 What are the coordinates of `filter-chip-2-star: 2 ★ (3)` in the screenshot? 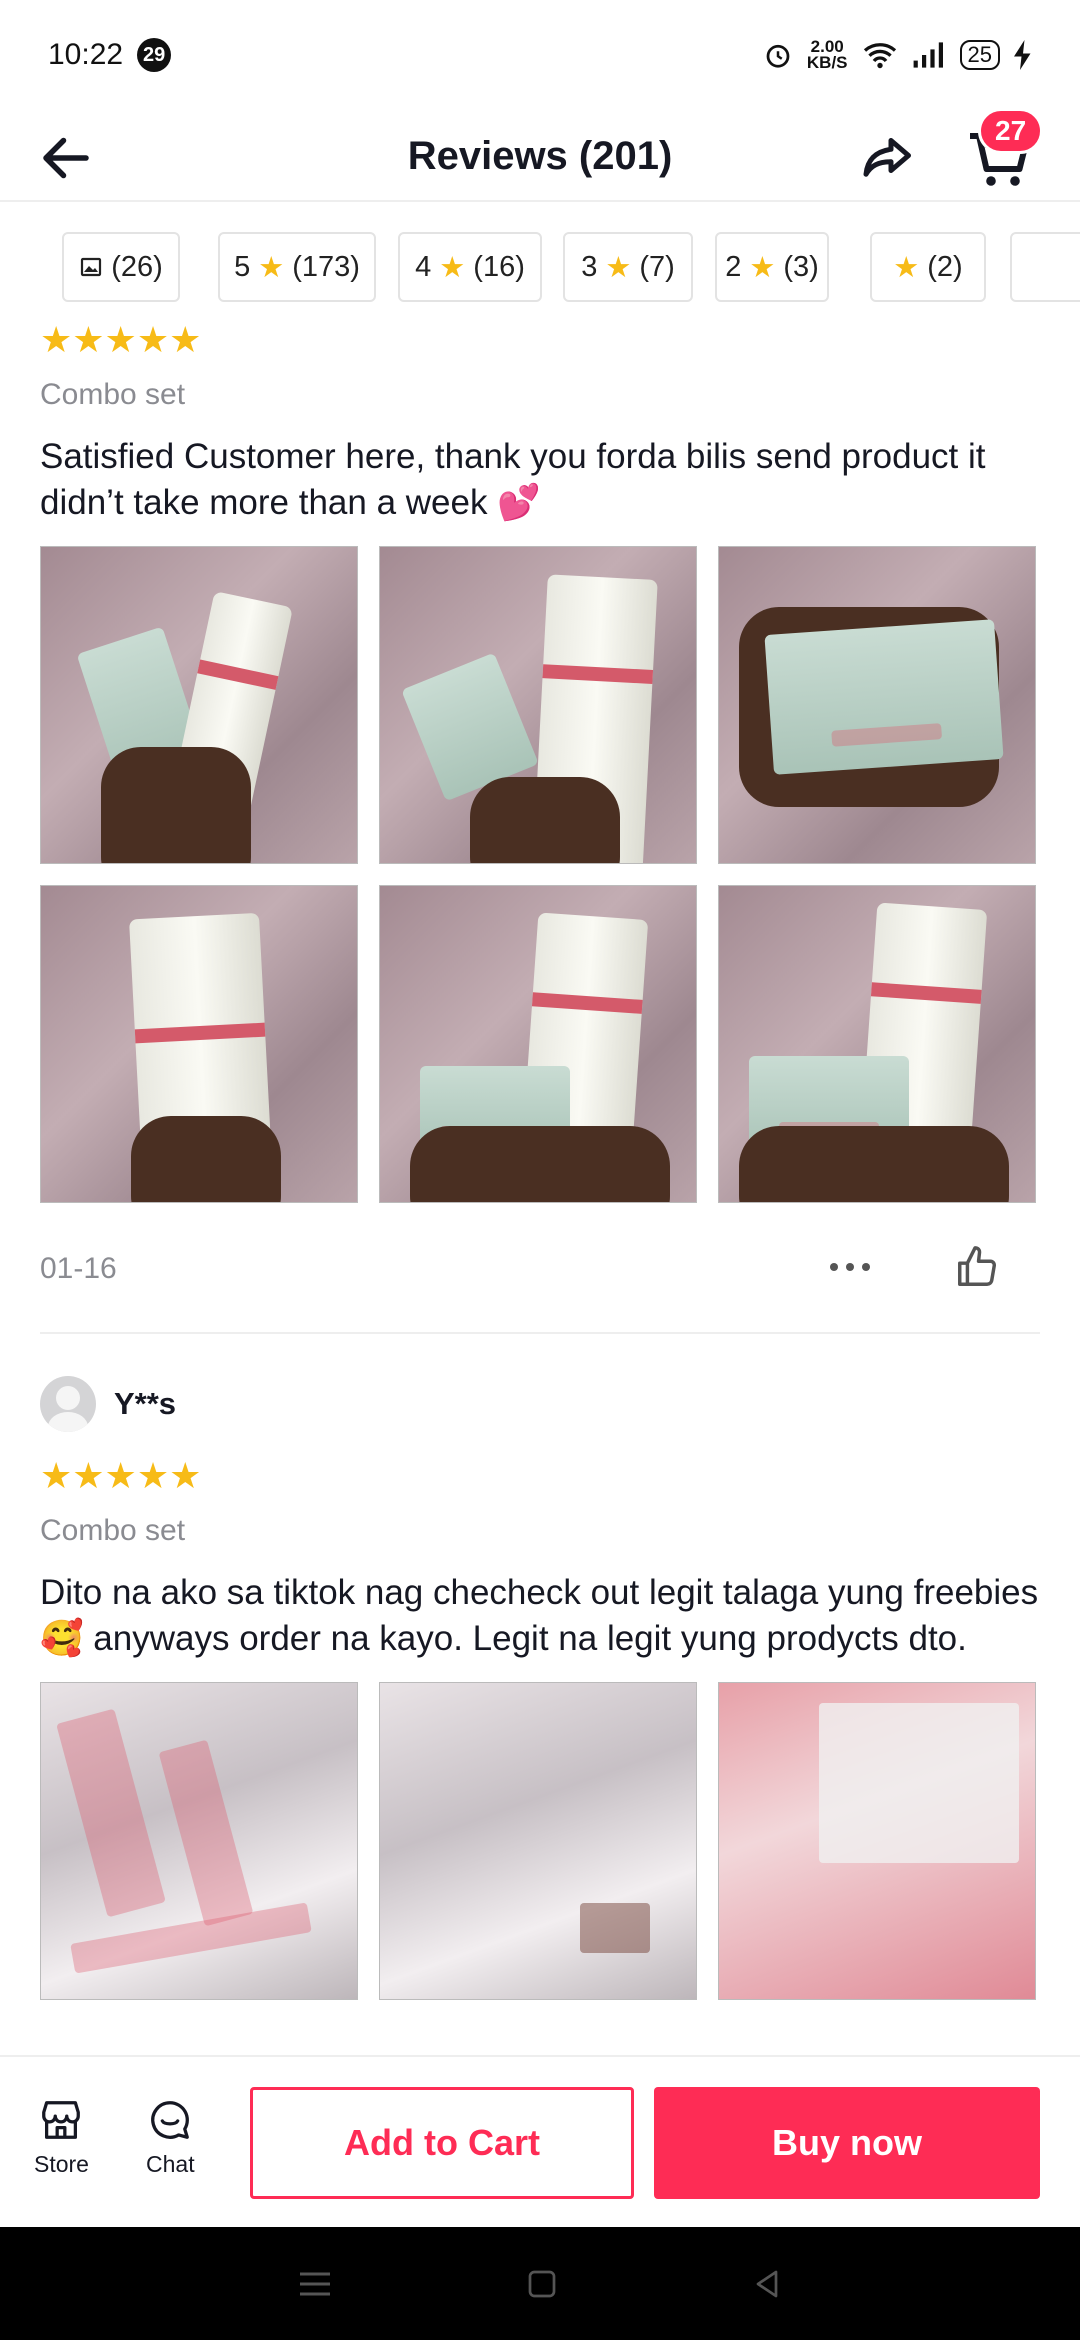 It's located at (772, 267).